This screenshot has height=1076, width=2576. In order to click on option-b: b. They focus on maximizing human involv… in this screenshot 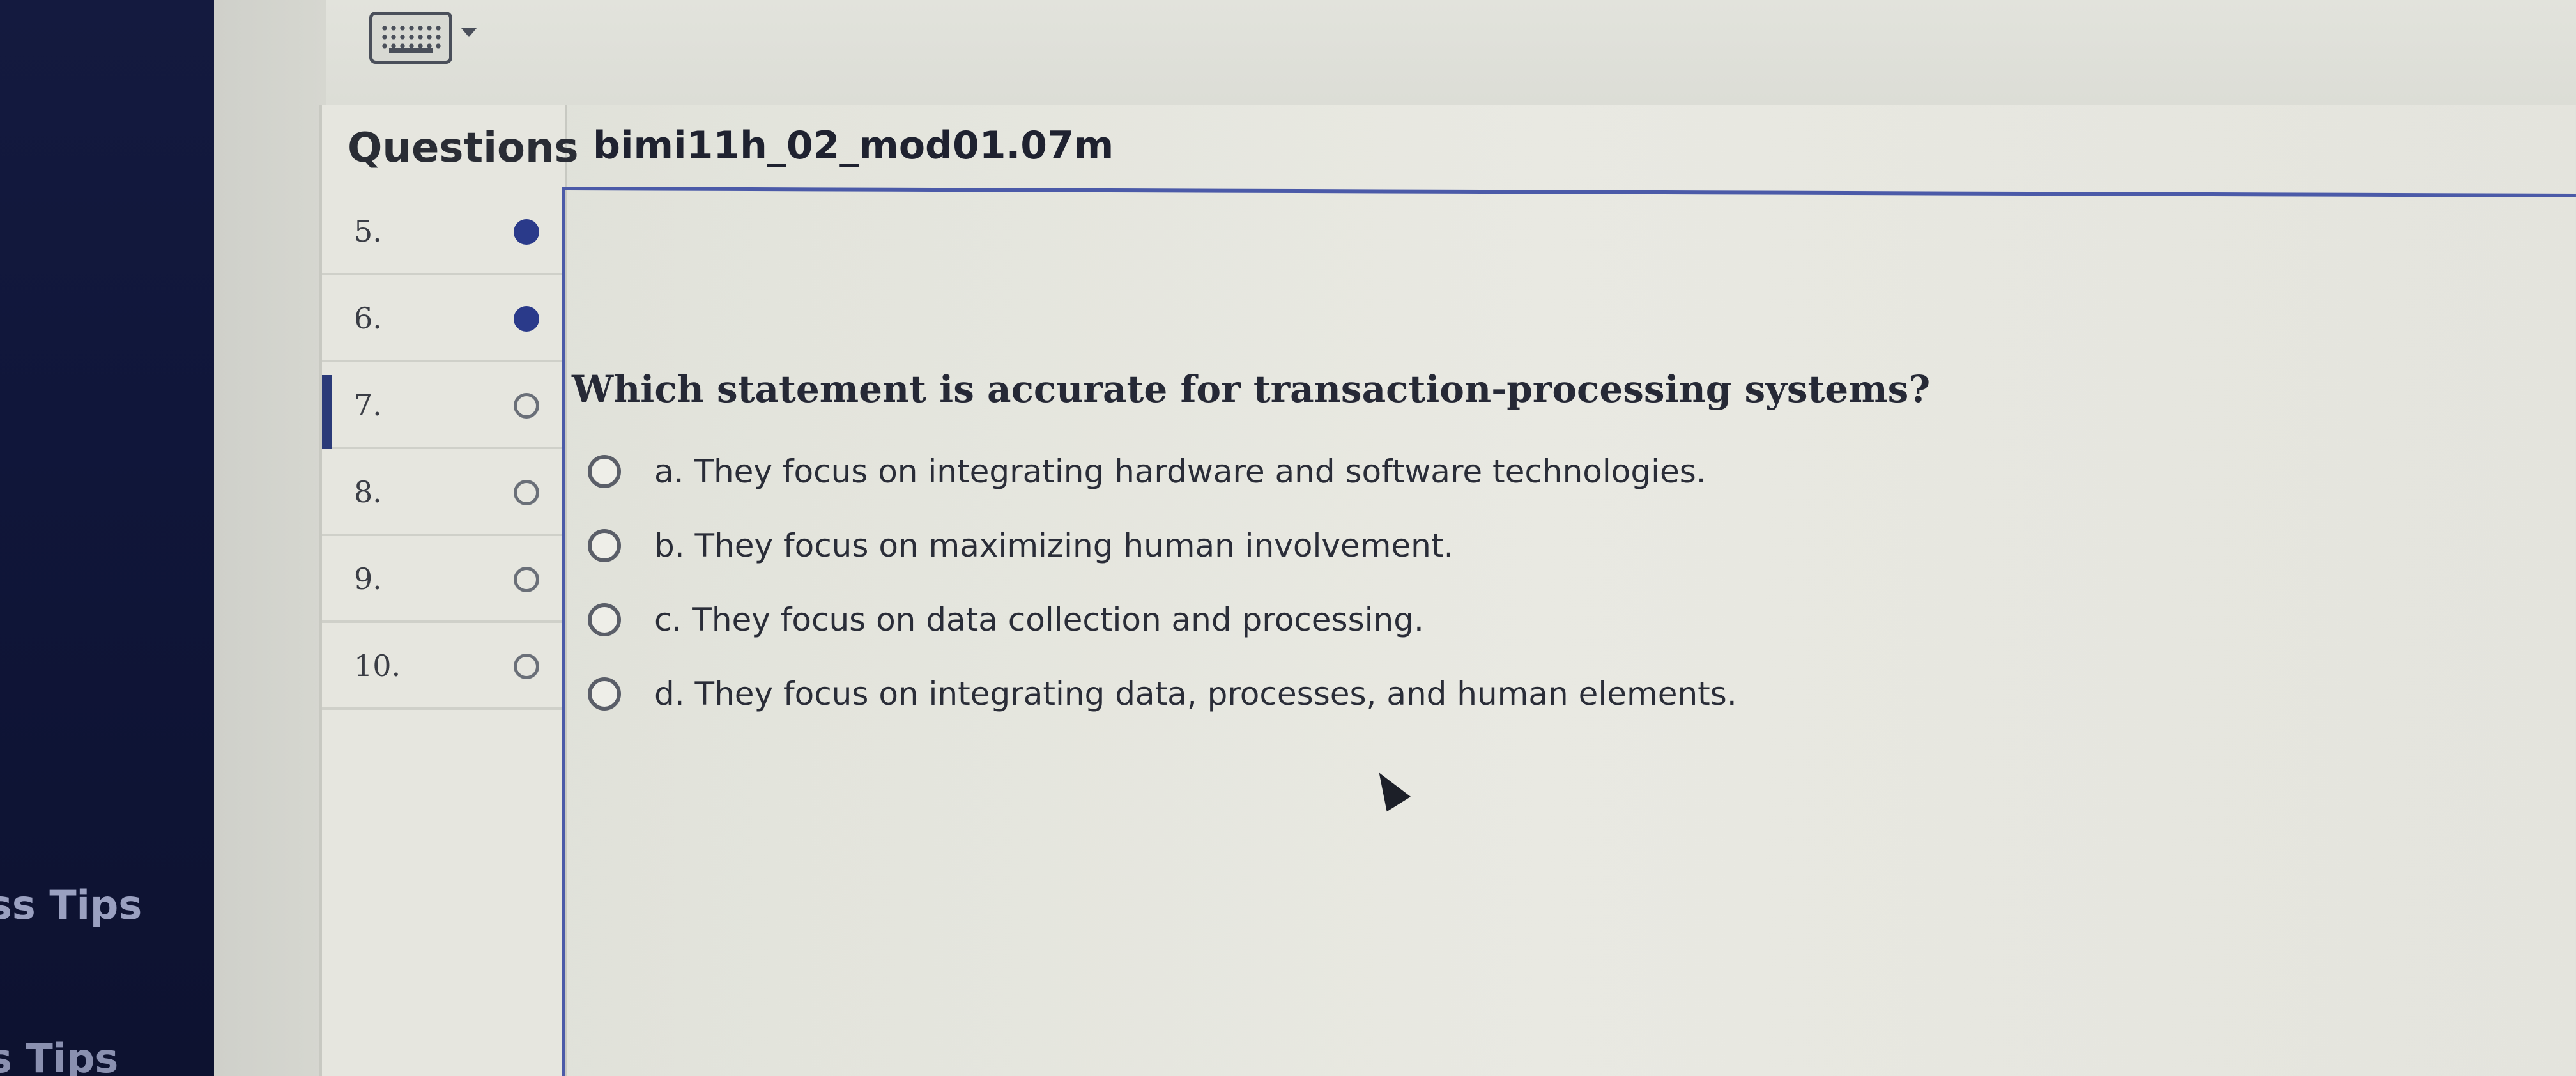, I will do `click(1162, 546)`.